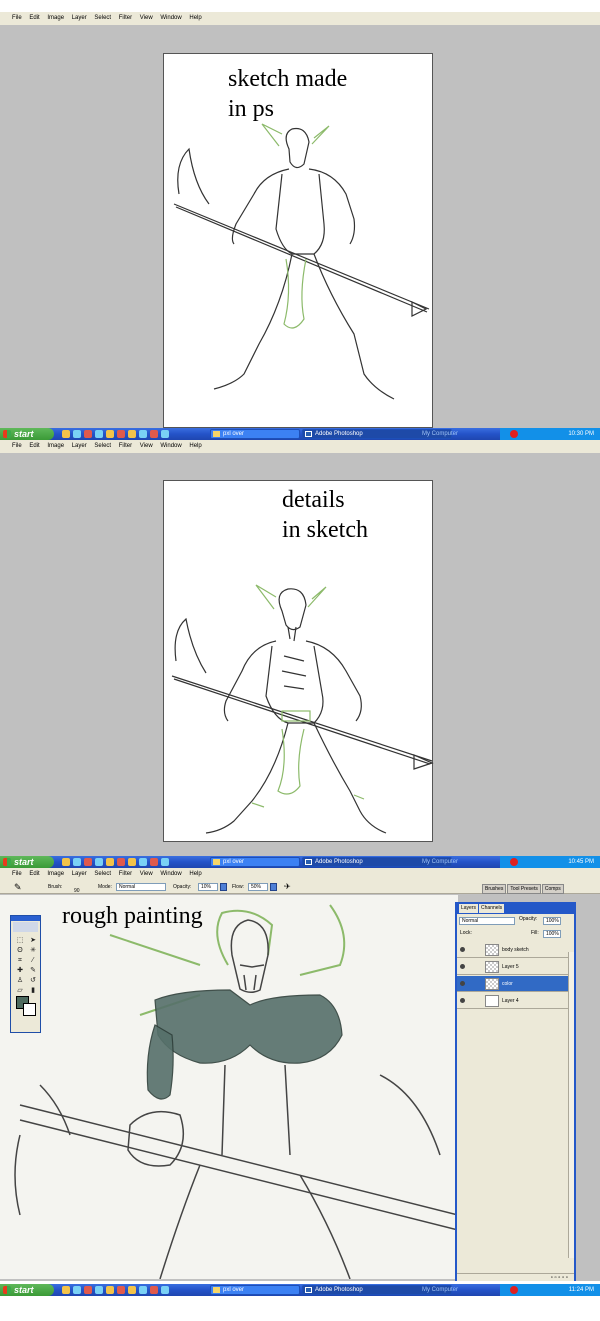 The width and height of the screenshot is (600, 1321). Describe the element at coordinates (298, 240) in the screenshot. I see `document-canvas: sketch made in ps` at that location.